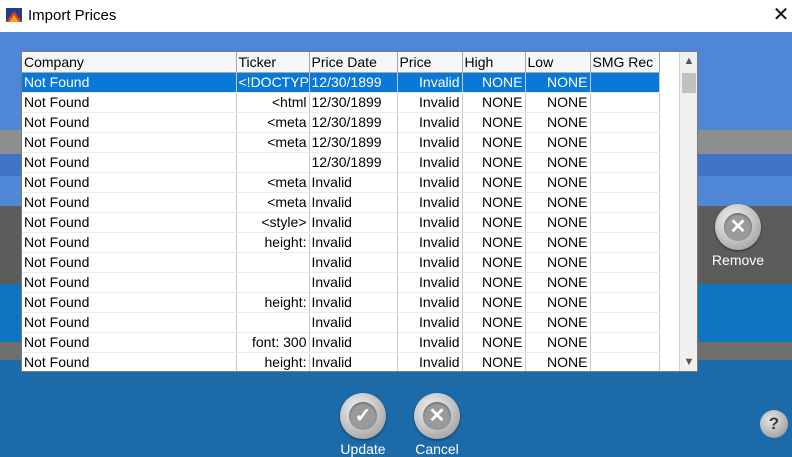  I want to click on table-row: Not Found font: 300 Invalid Invalid NONE NONE, so click(341, 342).